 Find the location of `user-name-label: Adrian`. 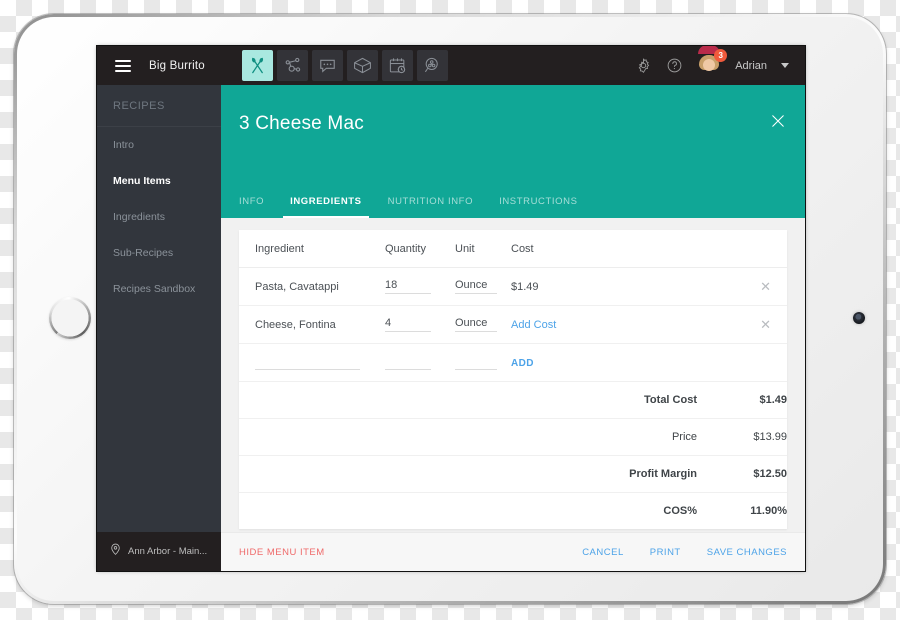

user-name-label: Adrian is located at coordinates (751, 65).